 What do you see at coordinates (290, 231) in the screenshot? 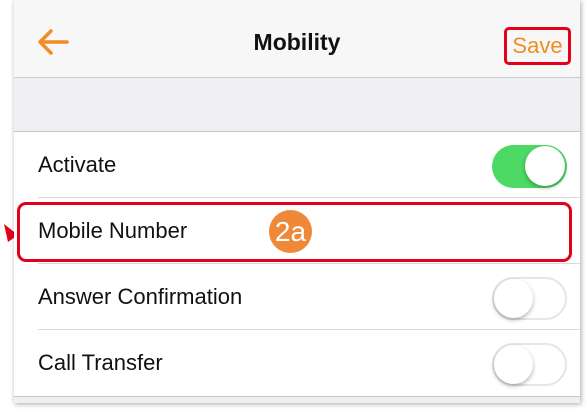
I see `step-badge: 2a` at bounding box center [290, 231].